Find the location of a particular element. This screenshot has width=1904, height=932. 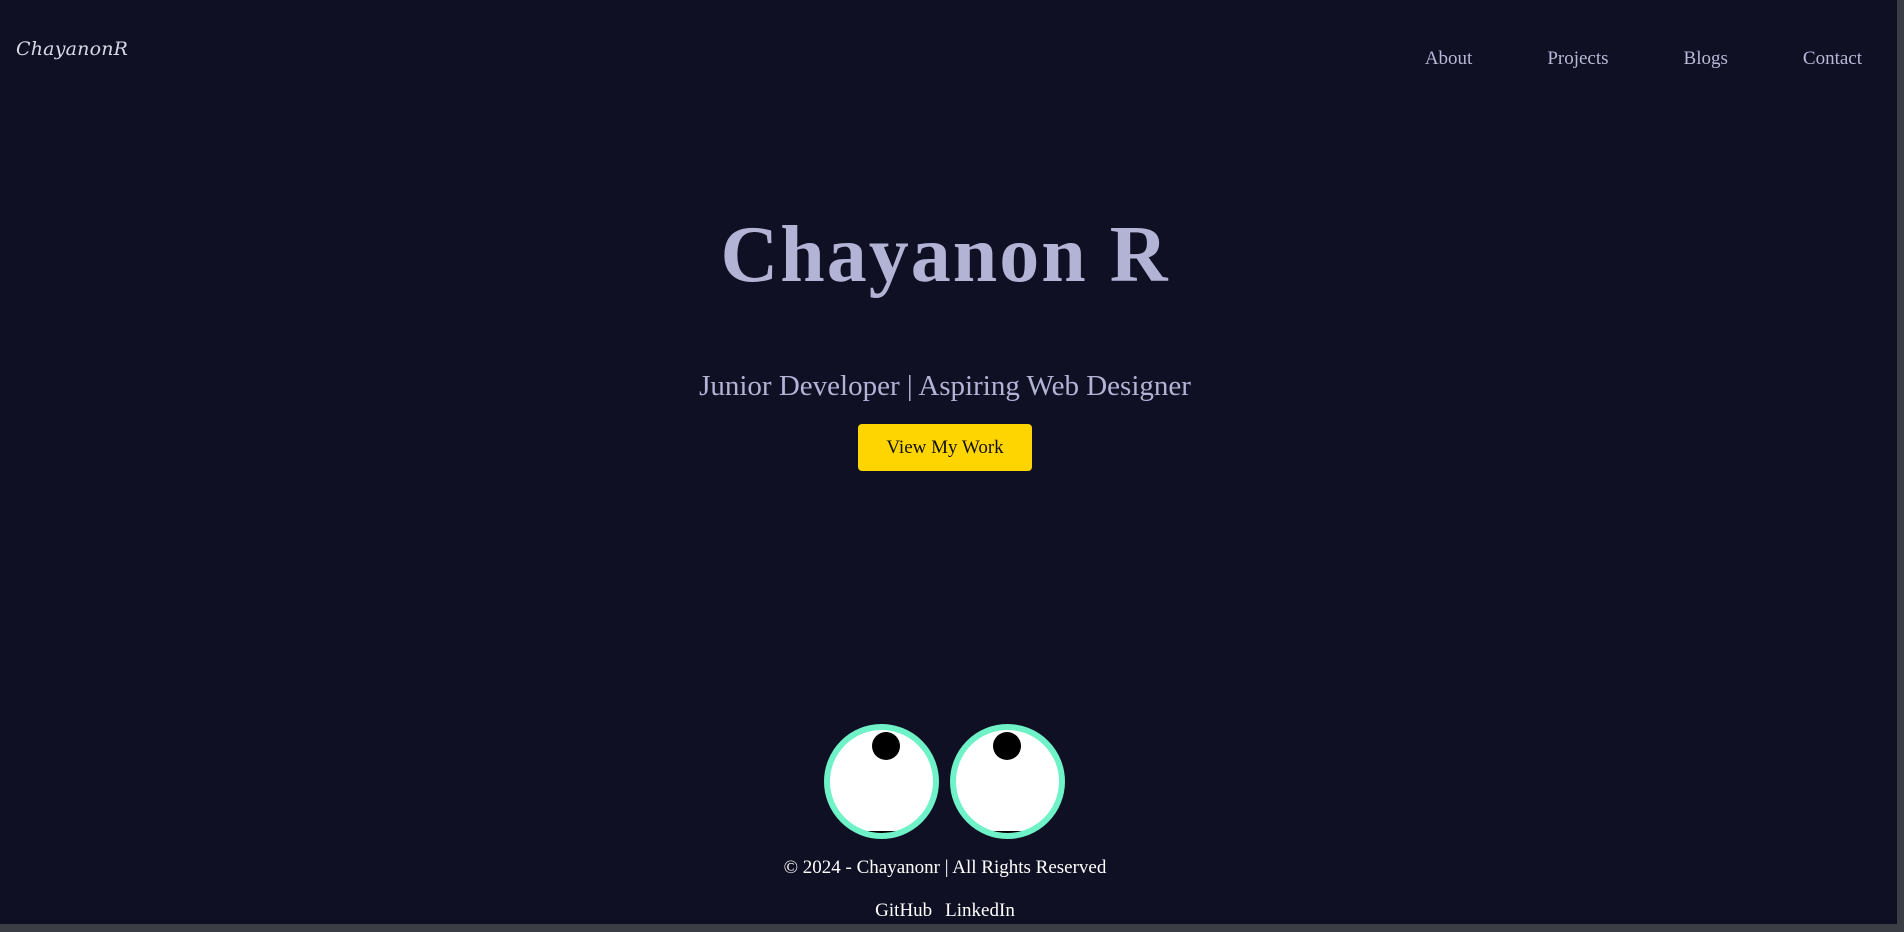

left-eye-icon is located at coordinates (881, 781).